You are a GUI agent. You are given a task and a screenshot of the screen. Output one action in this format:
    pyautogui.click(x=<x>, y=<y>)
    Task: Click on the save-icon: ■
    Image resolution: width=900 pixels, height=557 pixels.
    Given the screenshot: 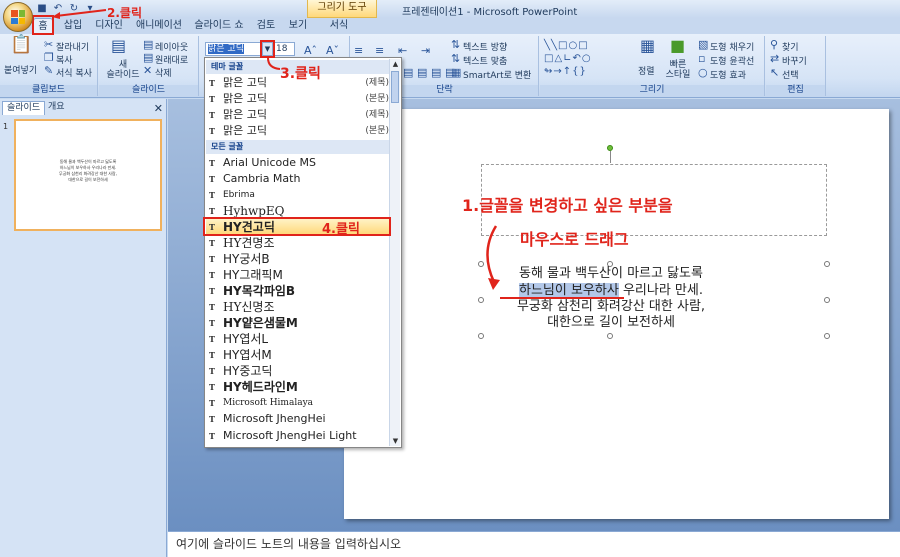 What is the action you would take?
    pyautogui.click(x=42, y=9)
    